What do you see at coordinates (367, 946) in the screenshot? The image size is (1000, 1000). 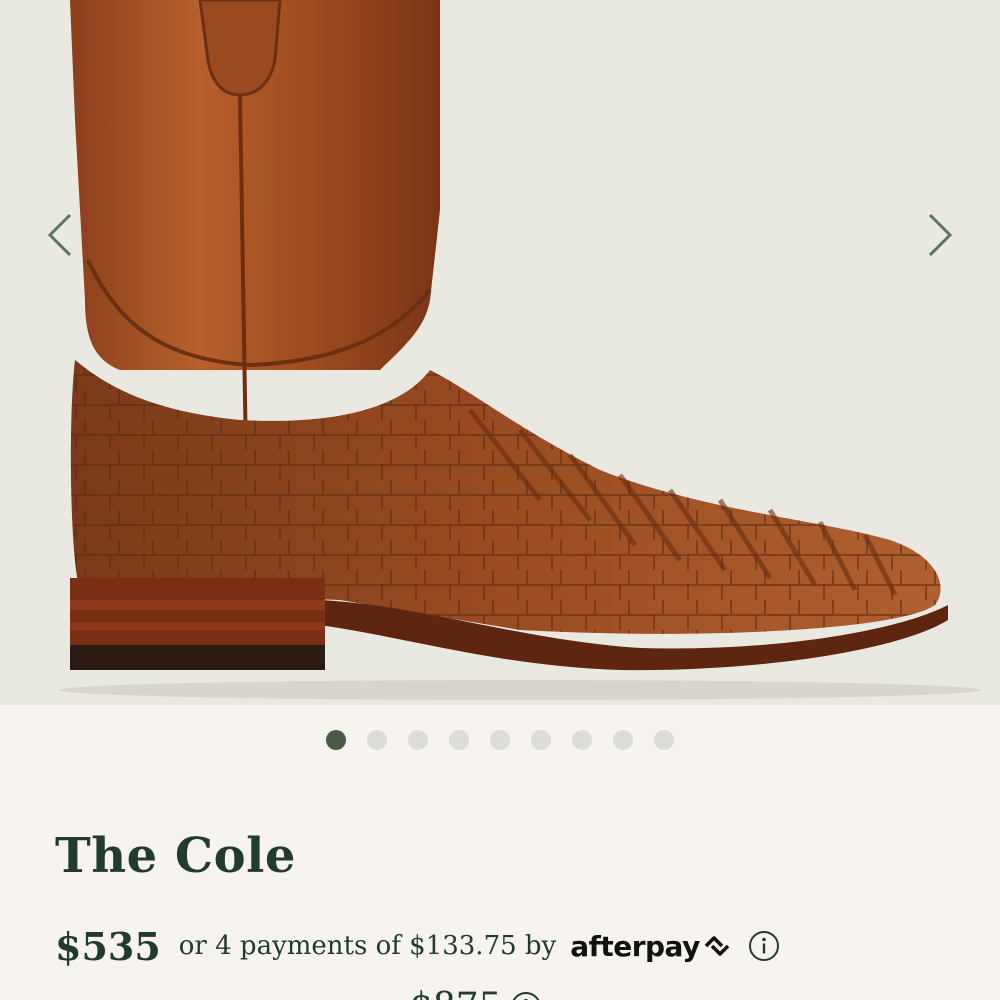 I see `installments-text: or 4 payments of $133.75 by` at bounding box center [367, 946].